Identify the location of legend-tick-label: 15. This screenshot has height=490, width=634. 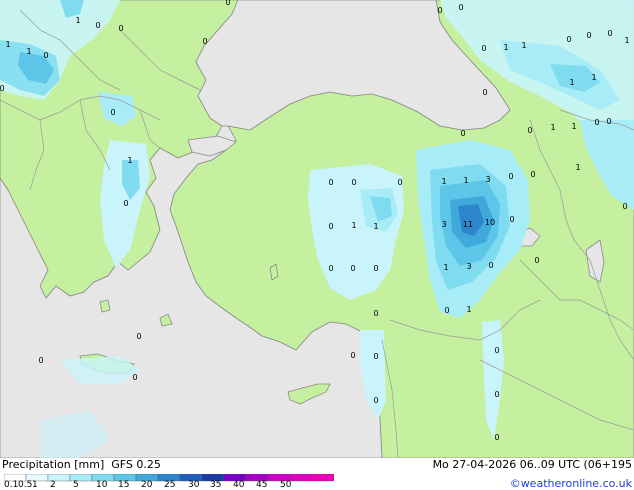
(124, 485).